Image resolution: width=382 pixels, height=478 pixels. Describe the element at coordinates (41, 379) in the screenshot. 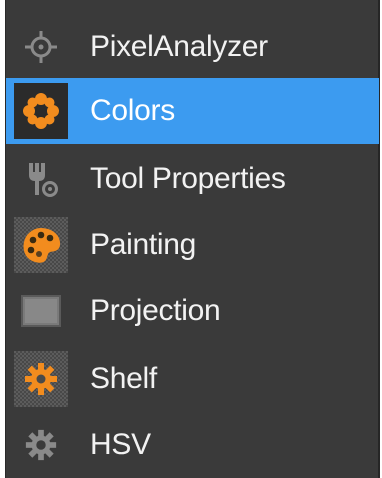

I see `shelf-gear-icon` at that location.